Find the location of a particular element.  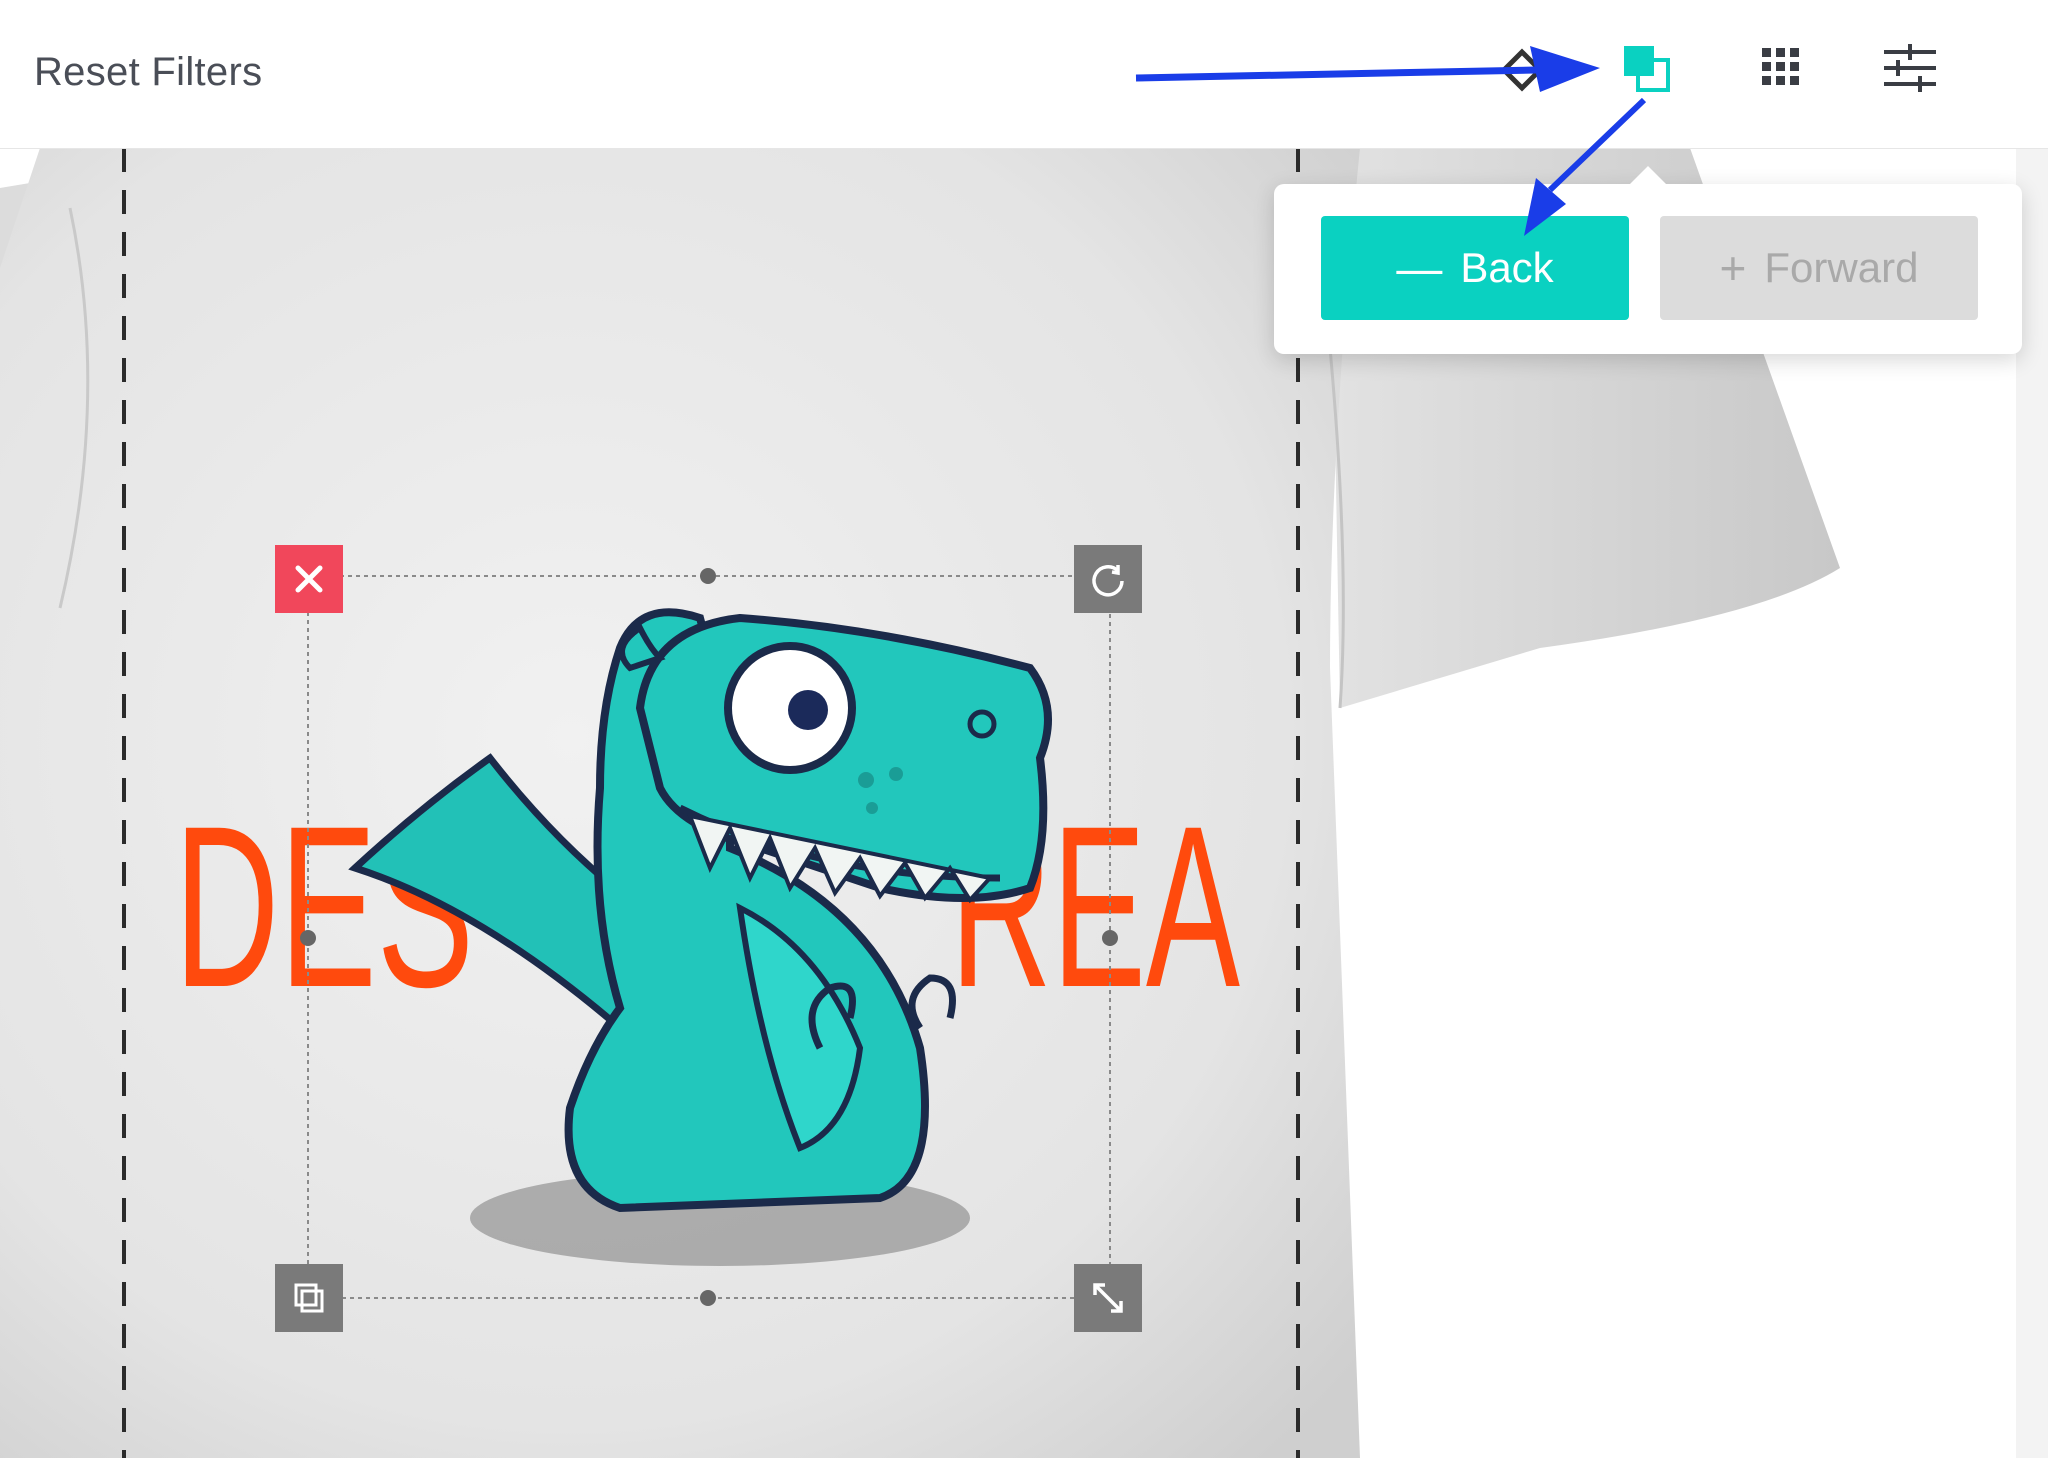

resize-handle is located at coordinates (1108, 1298).